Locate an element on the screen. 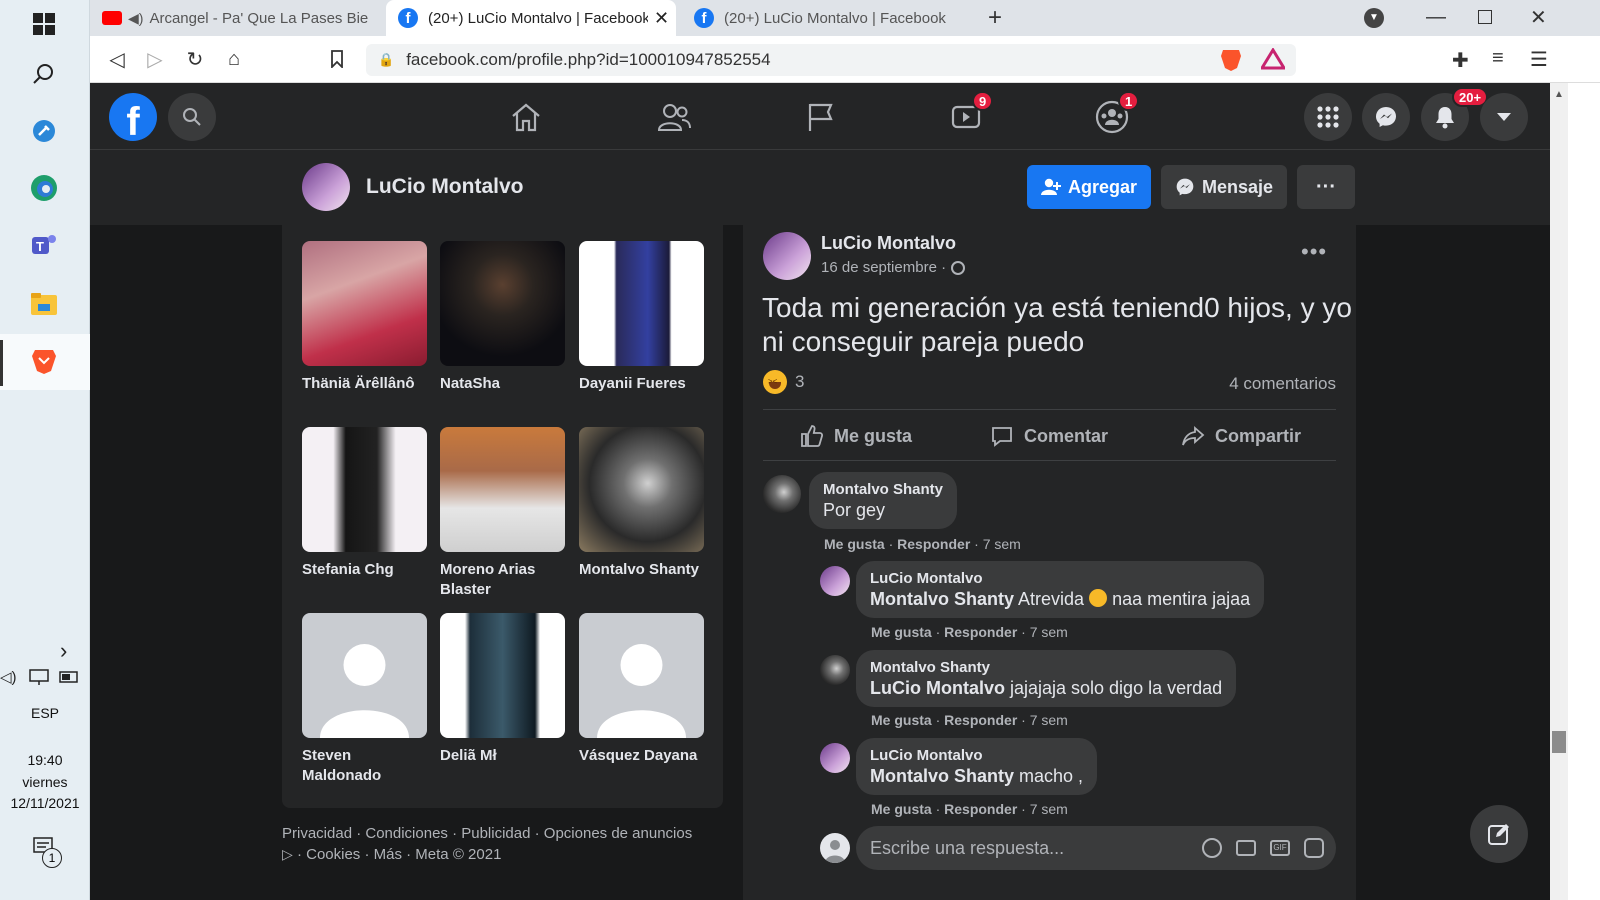  friend-name: Steven Maldonado is located at coordinates (364, 766).